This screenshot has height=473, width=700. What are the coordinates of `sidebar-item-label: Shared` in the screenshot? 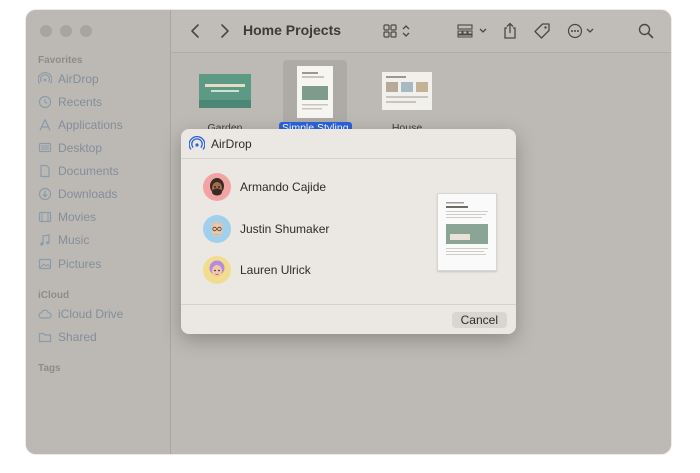 It's located at (77, 337).